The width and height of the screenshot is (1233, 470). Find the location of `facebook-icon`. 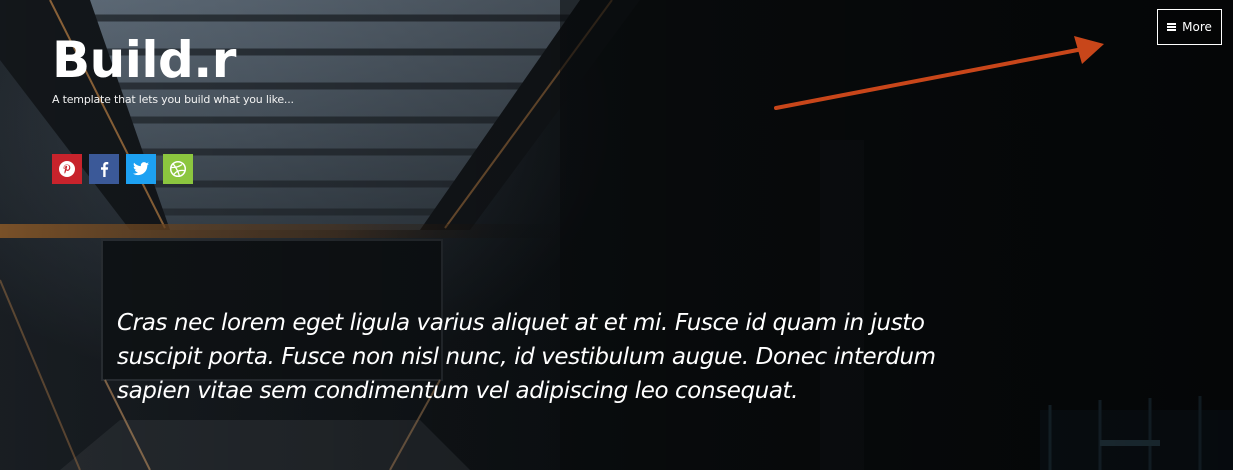

facebook-icon is located at coordinates (104, 169).